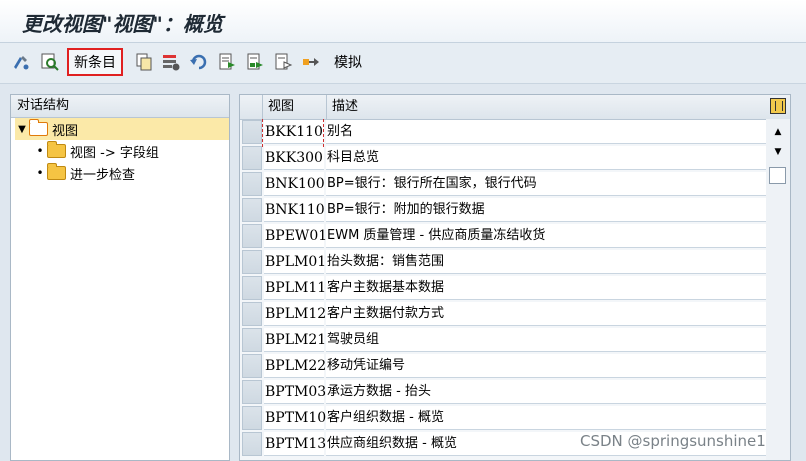  I want to click on application-toolbar: 新条目 模拟, so click(403, 63).